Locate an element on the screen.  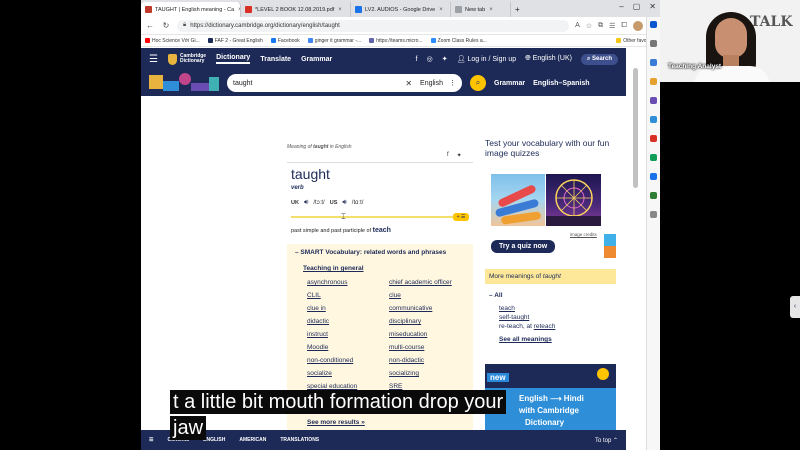
to-top-link: To top ⌃ is located at coordinates (606, 440).